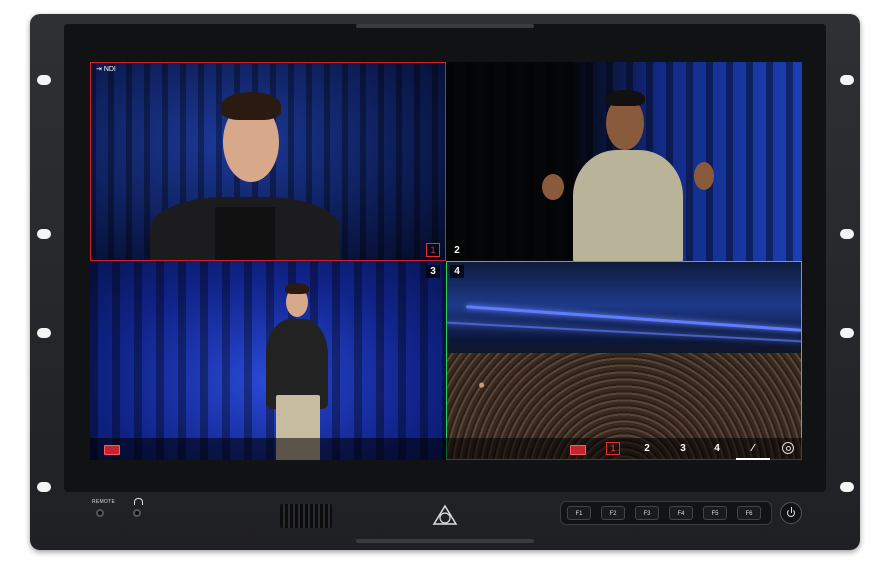 This screenshot has height=575, width=890. I want to click on quad-number-4: 4, so click(457, 271).